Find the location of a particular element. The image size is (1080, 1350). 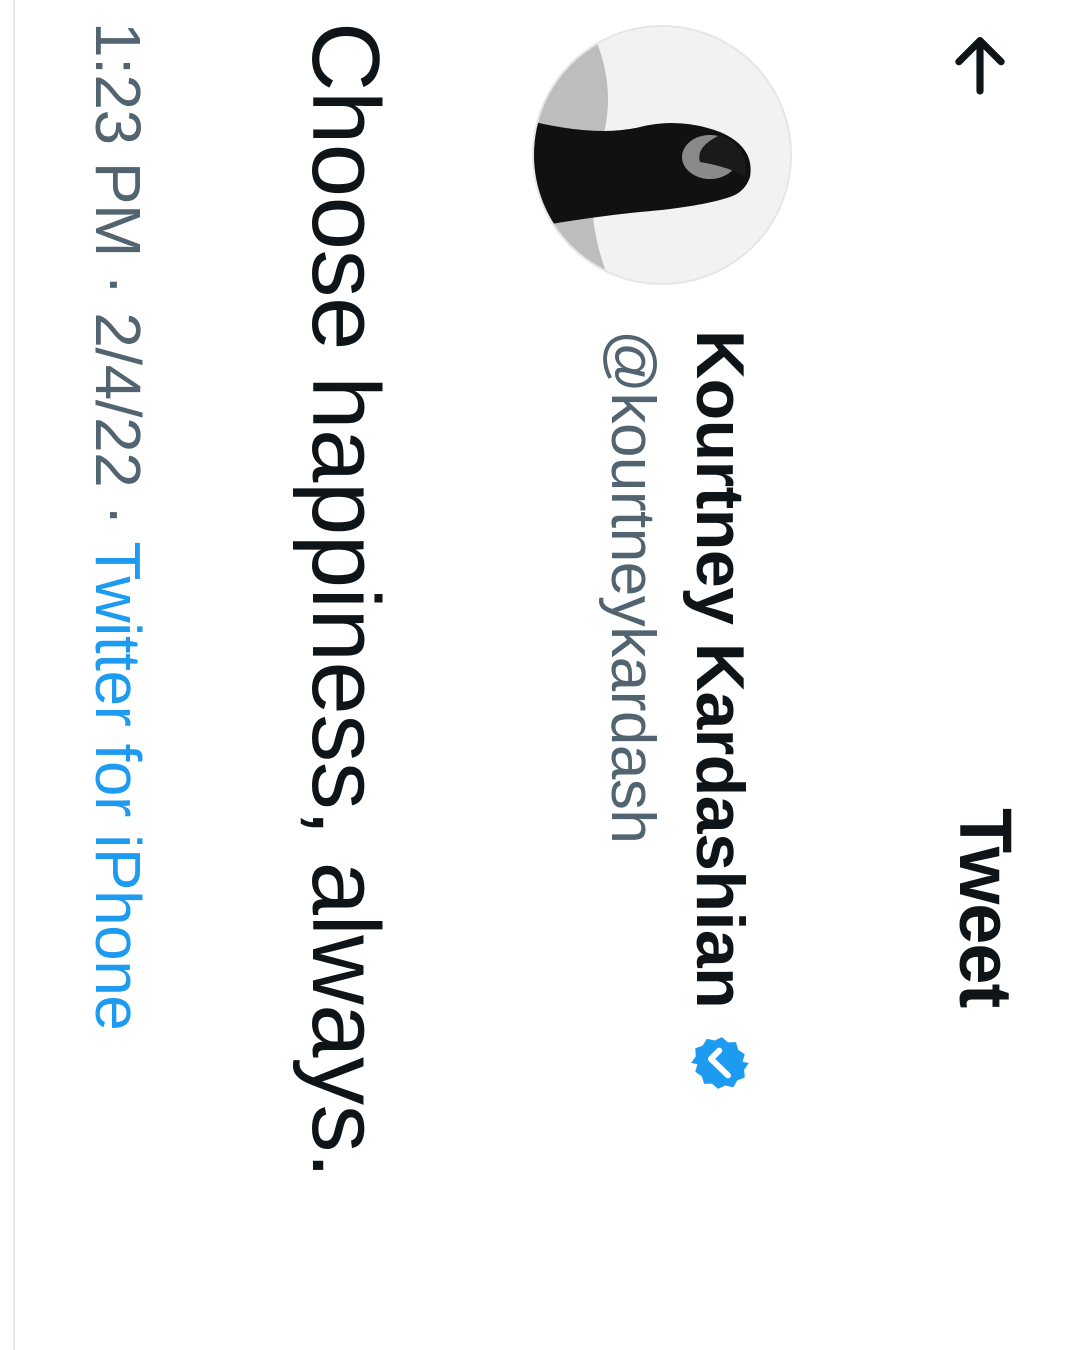

arrow-left-icon is located at coordinates (980, 66).